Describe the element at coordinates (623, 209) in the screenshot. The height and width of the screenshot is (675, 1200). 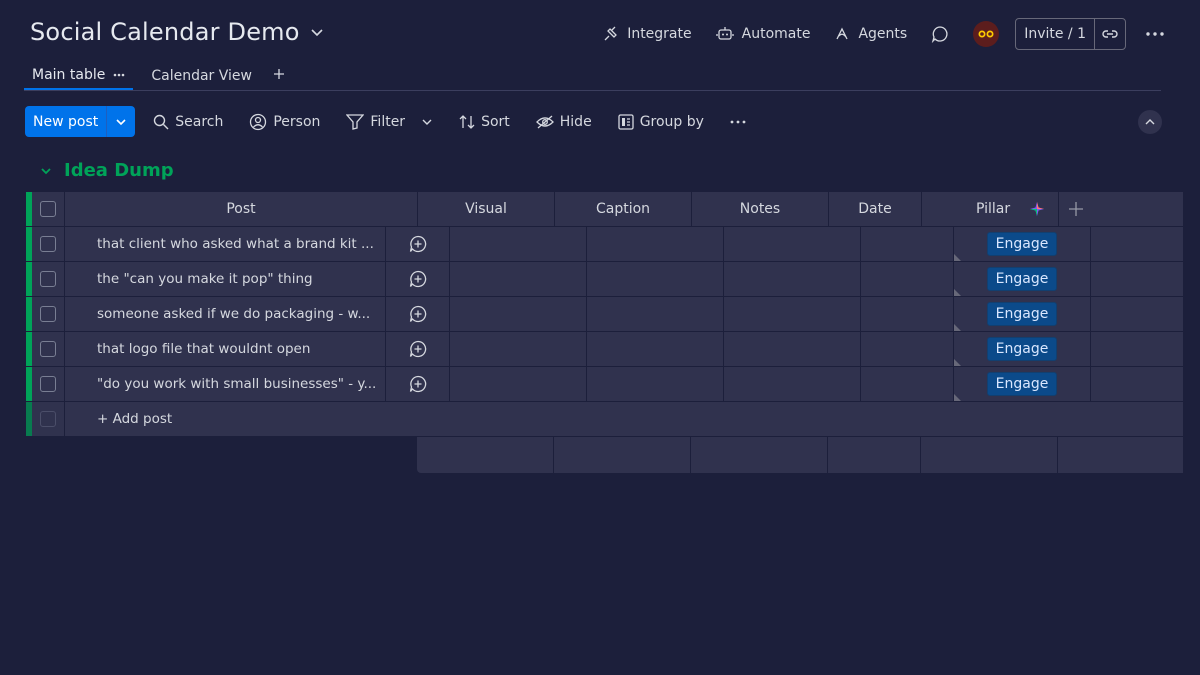
I see `column-header-caption: Caption` at that location.